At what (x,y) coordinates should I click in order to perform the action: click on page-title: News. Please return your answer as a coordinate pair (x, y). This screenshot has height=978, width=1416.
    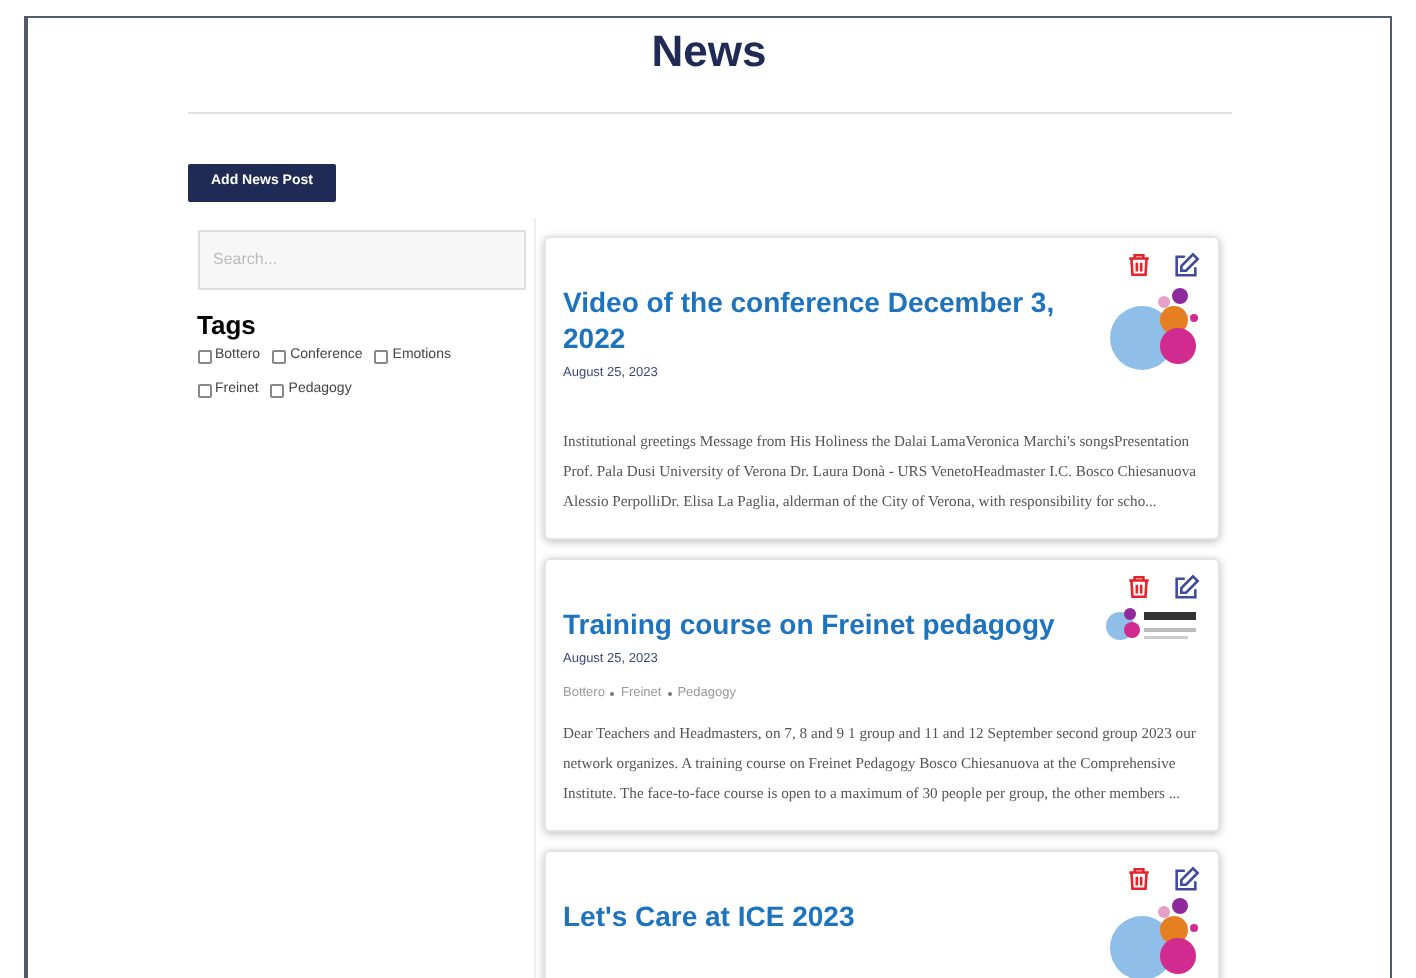
    Looking at the image, I should click on (709, 52).